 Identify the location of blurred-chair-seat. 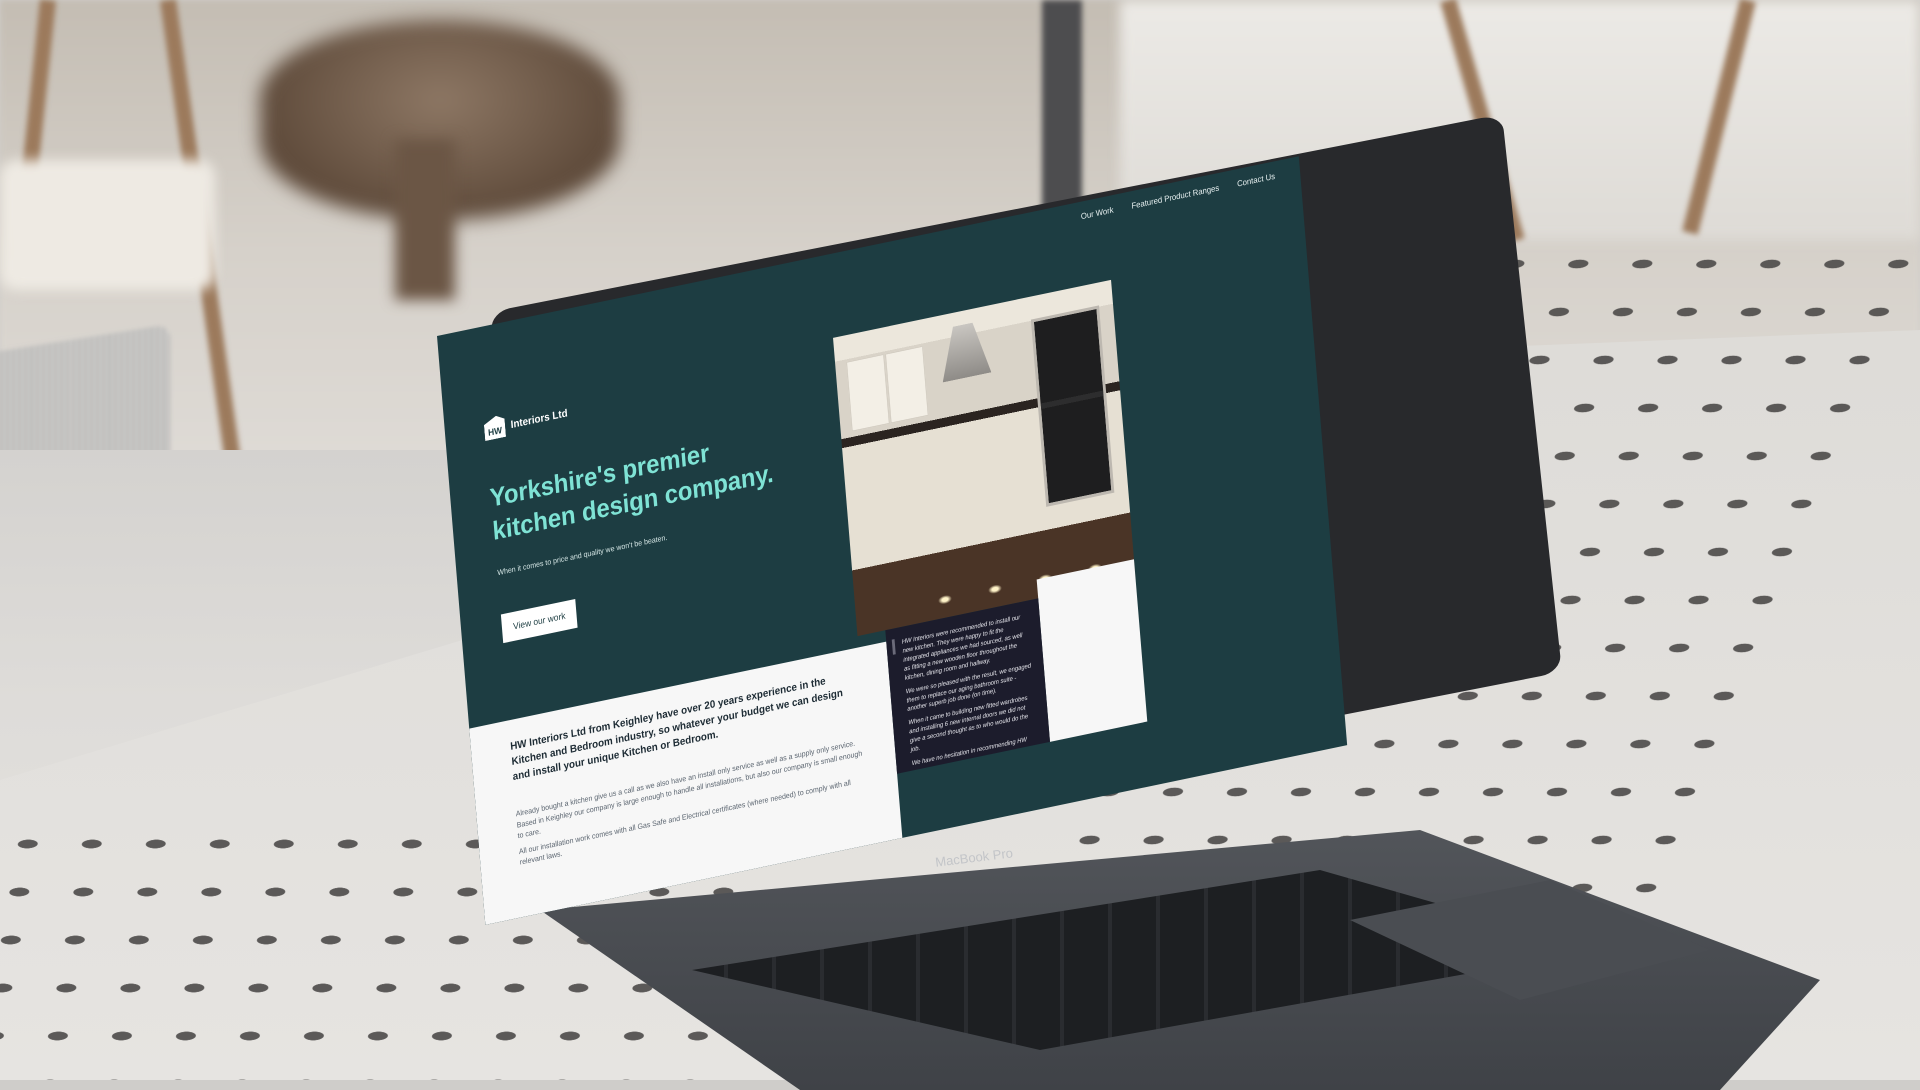
(107, 225).